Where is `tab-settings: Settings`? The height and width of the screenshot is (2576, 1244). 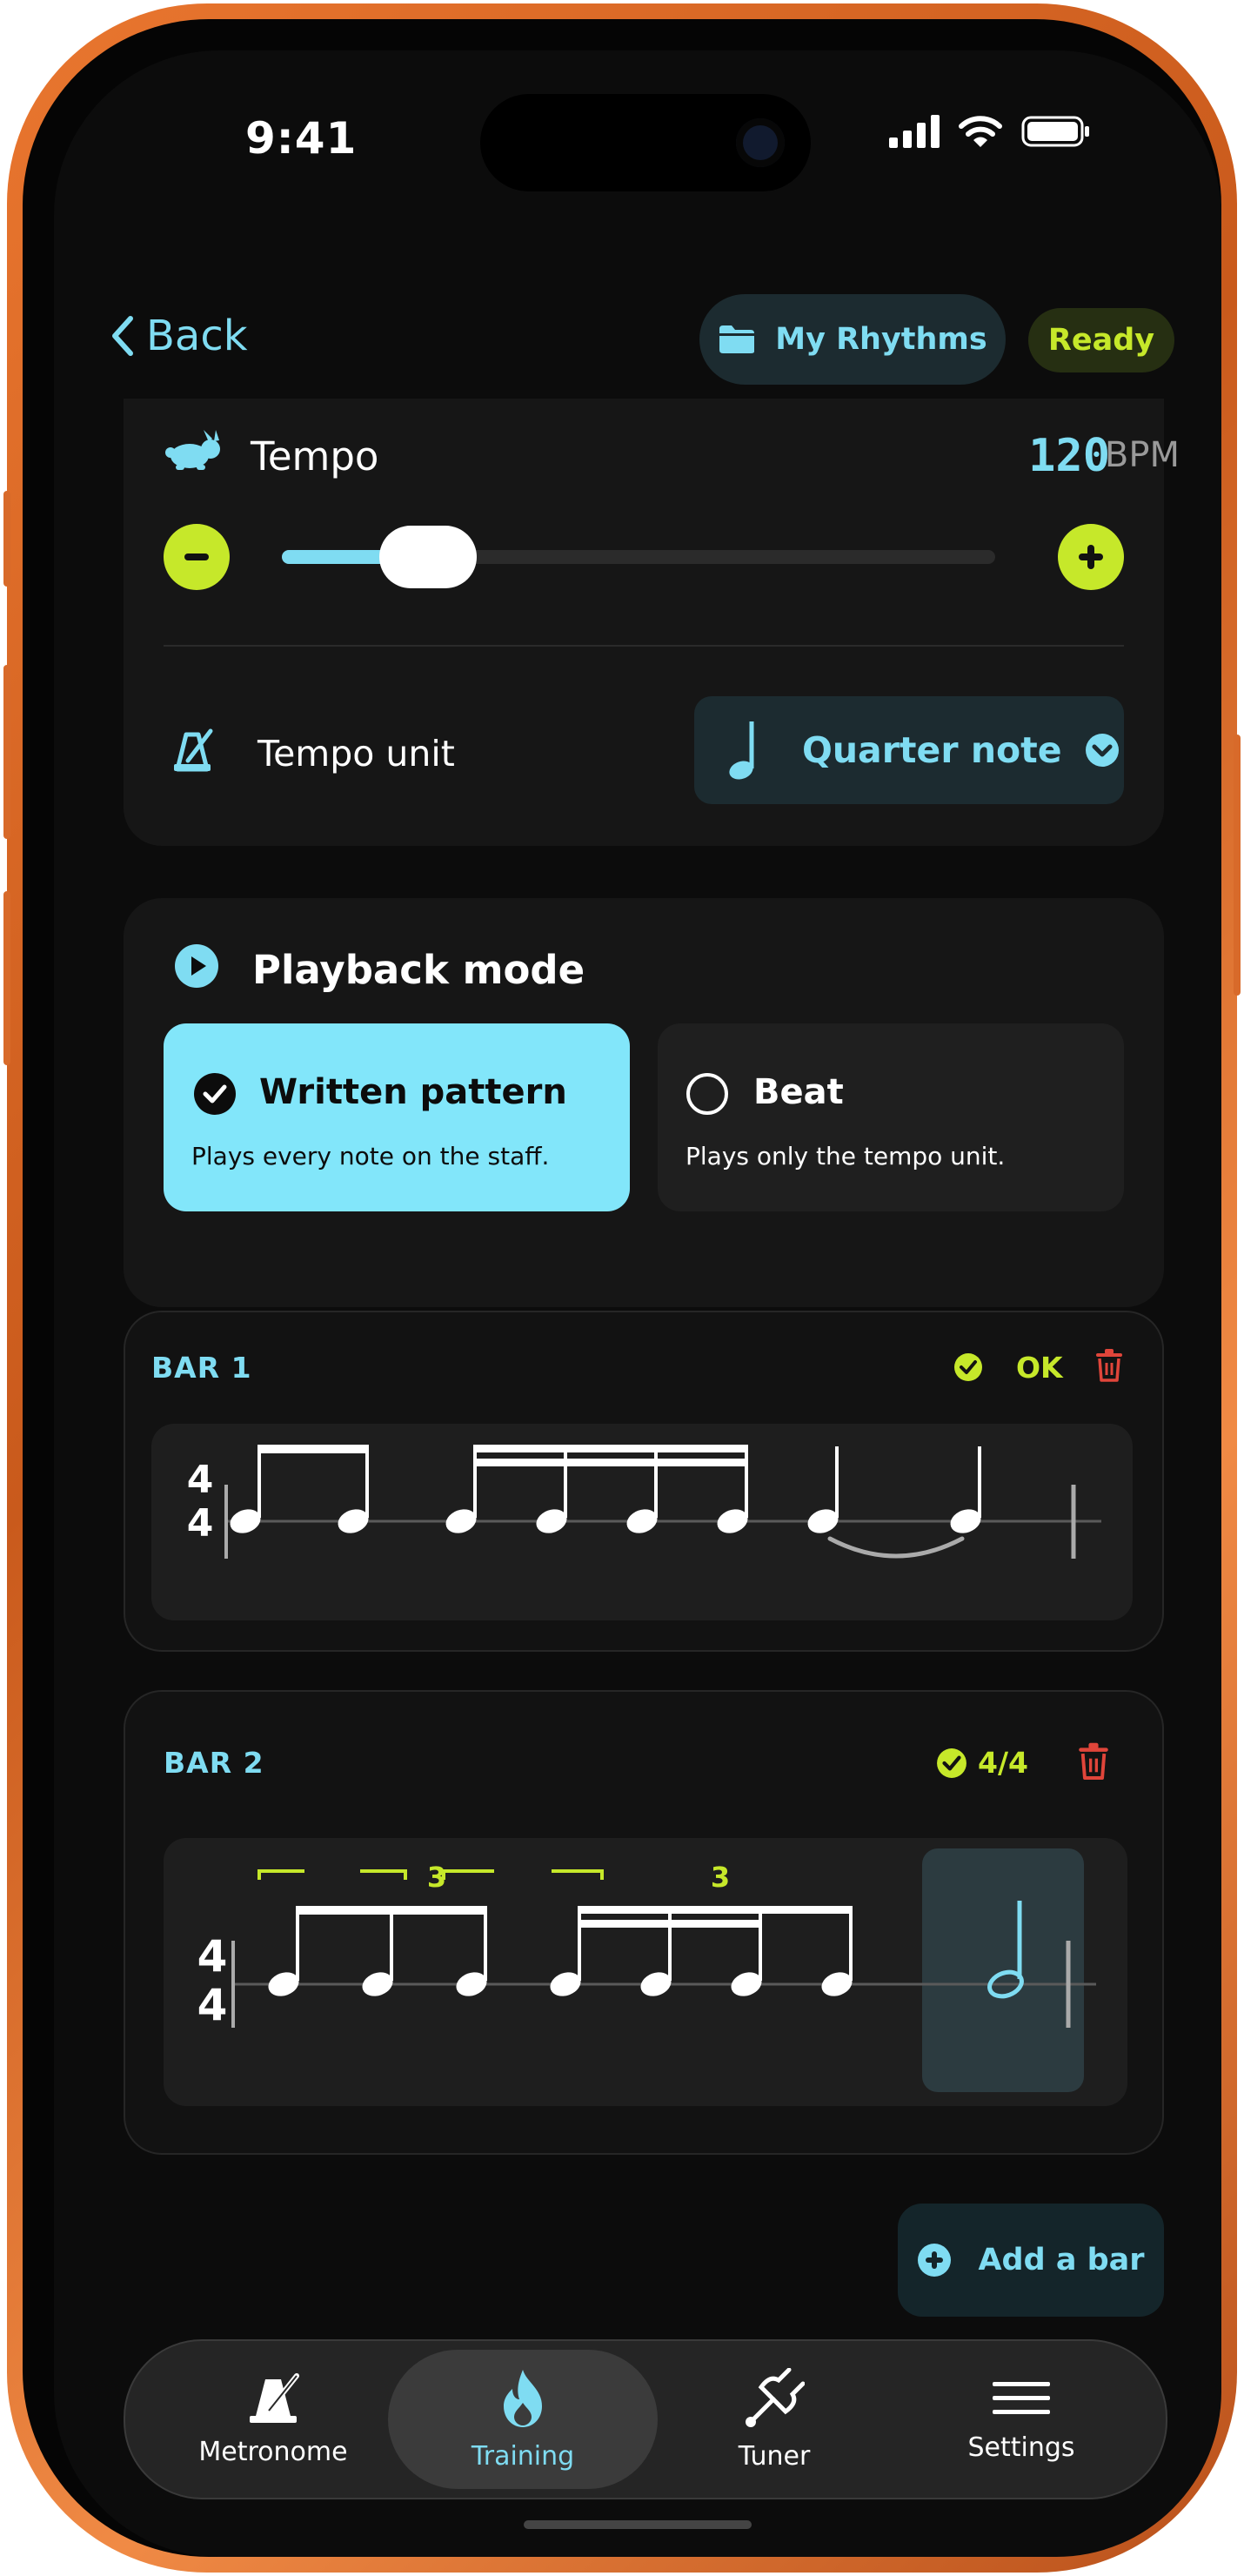 tab-settings: Settings is located at coordinates (1021, 2419).